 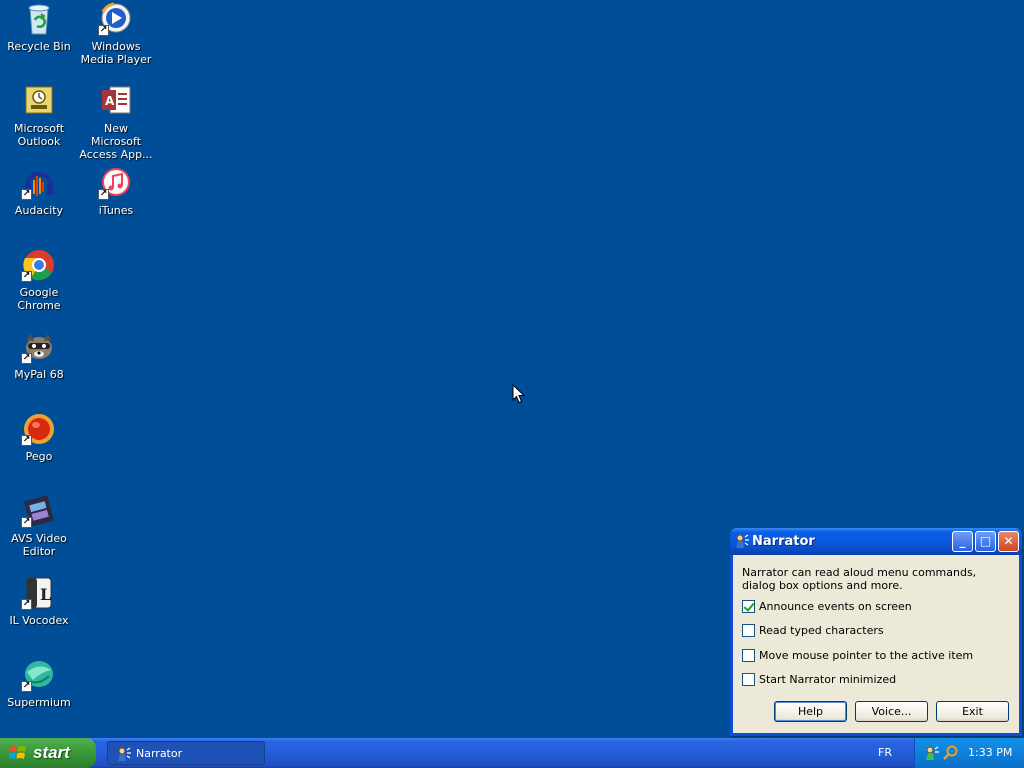 I want to click on language-indicator: FR, so click(x=885, y=752).